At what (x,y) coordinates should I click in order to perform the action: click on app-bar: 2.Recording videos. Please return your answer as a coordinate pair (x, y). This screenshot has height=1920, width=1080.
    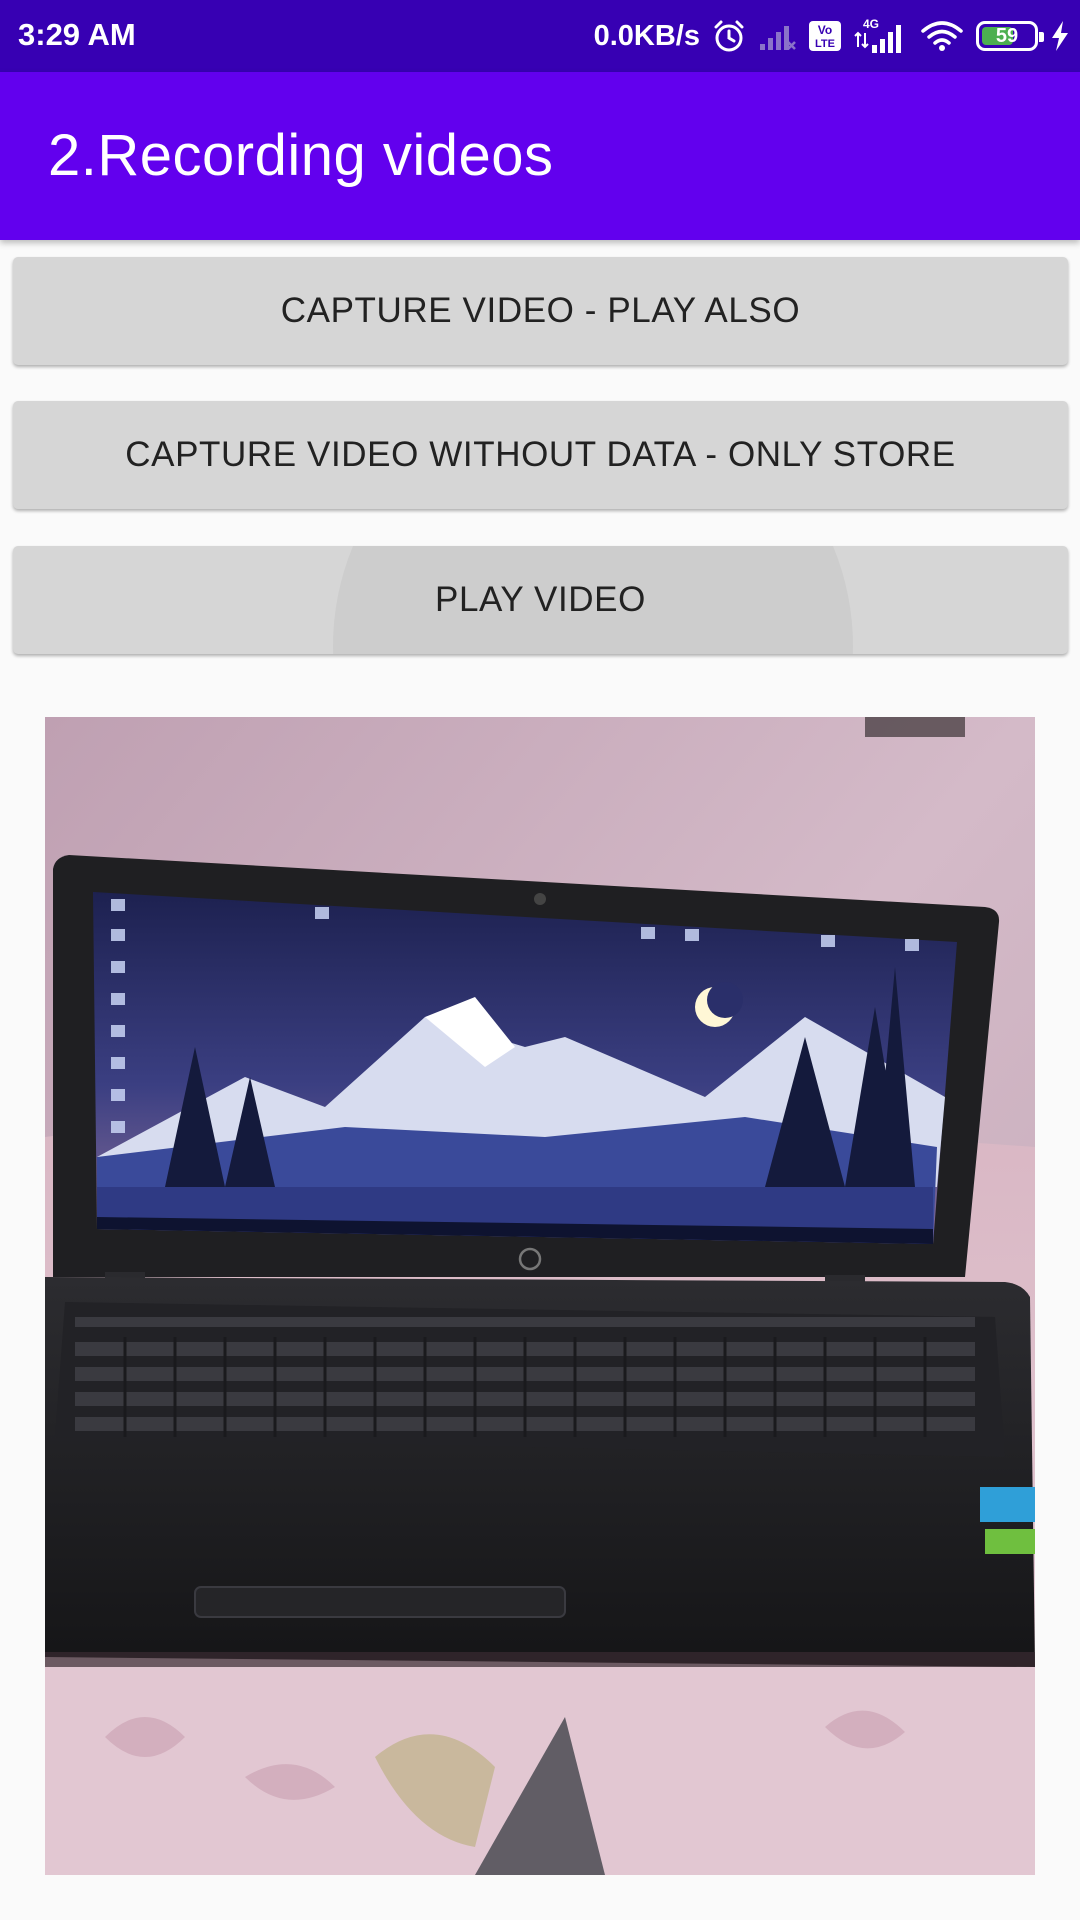
    Looking at the image, I should click on (540, 156).